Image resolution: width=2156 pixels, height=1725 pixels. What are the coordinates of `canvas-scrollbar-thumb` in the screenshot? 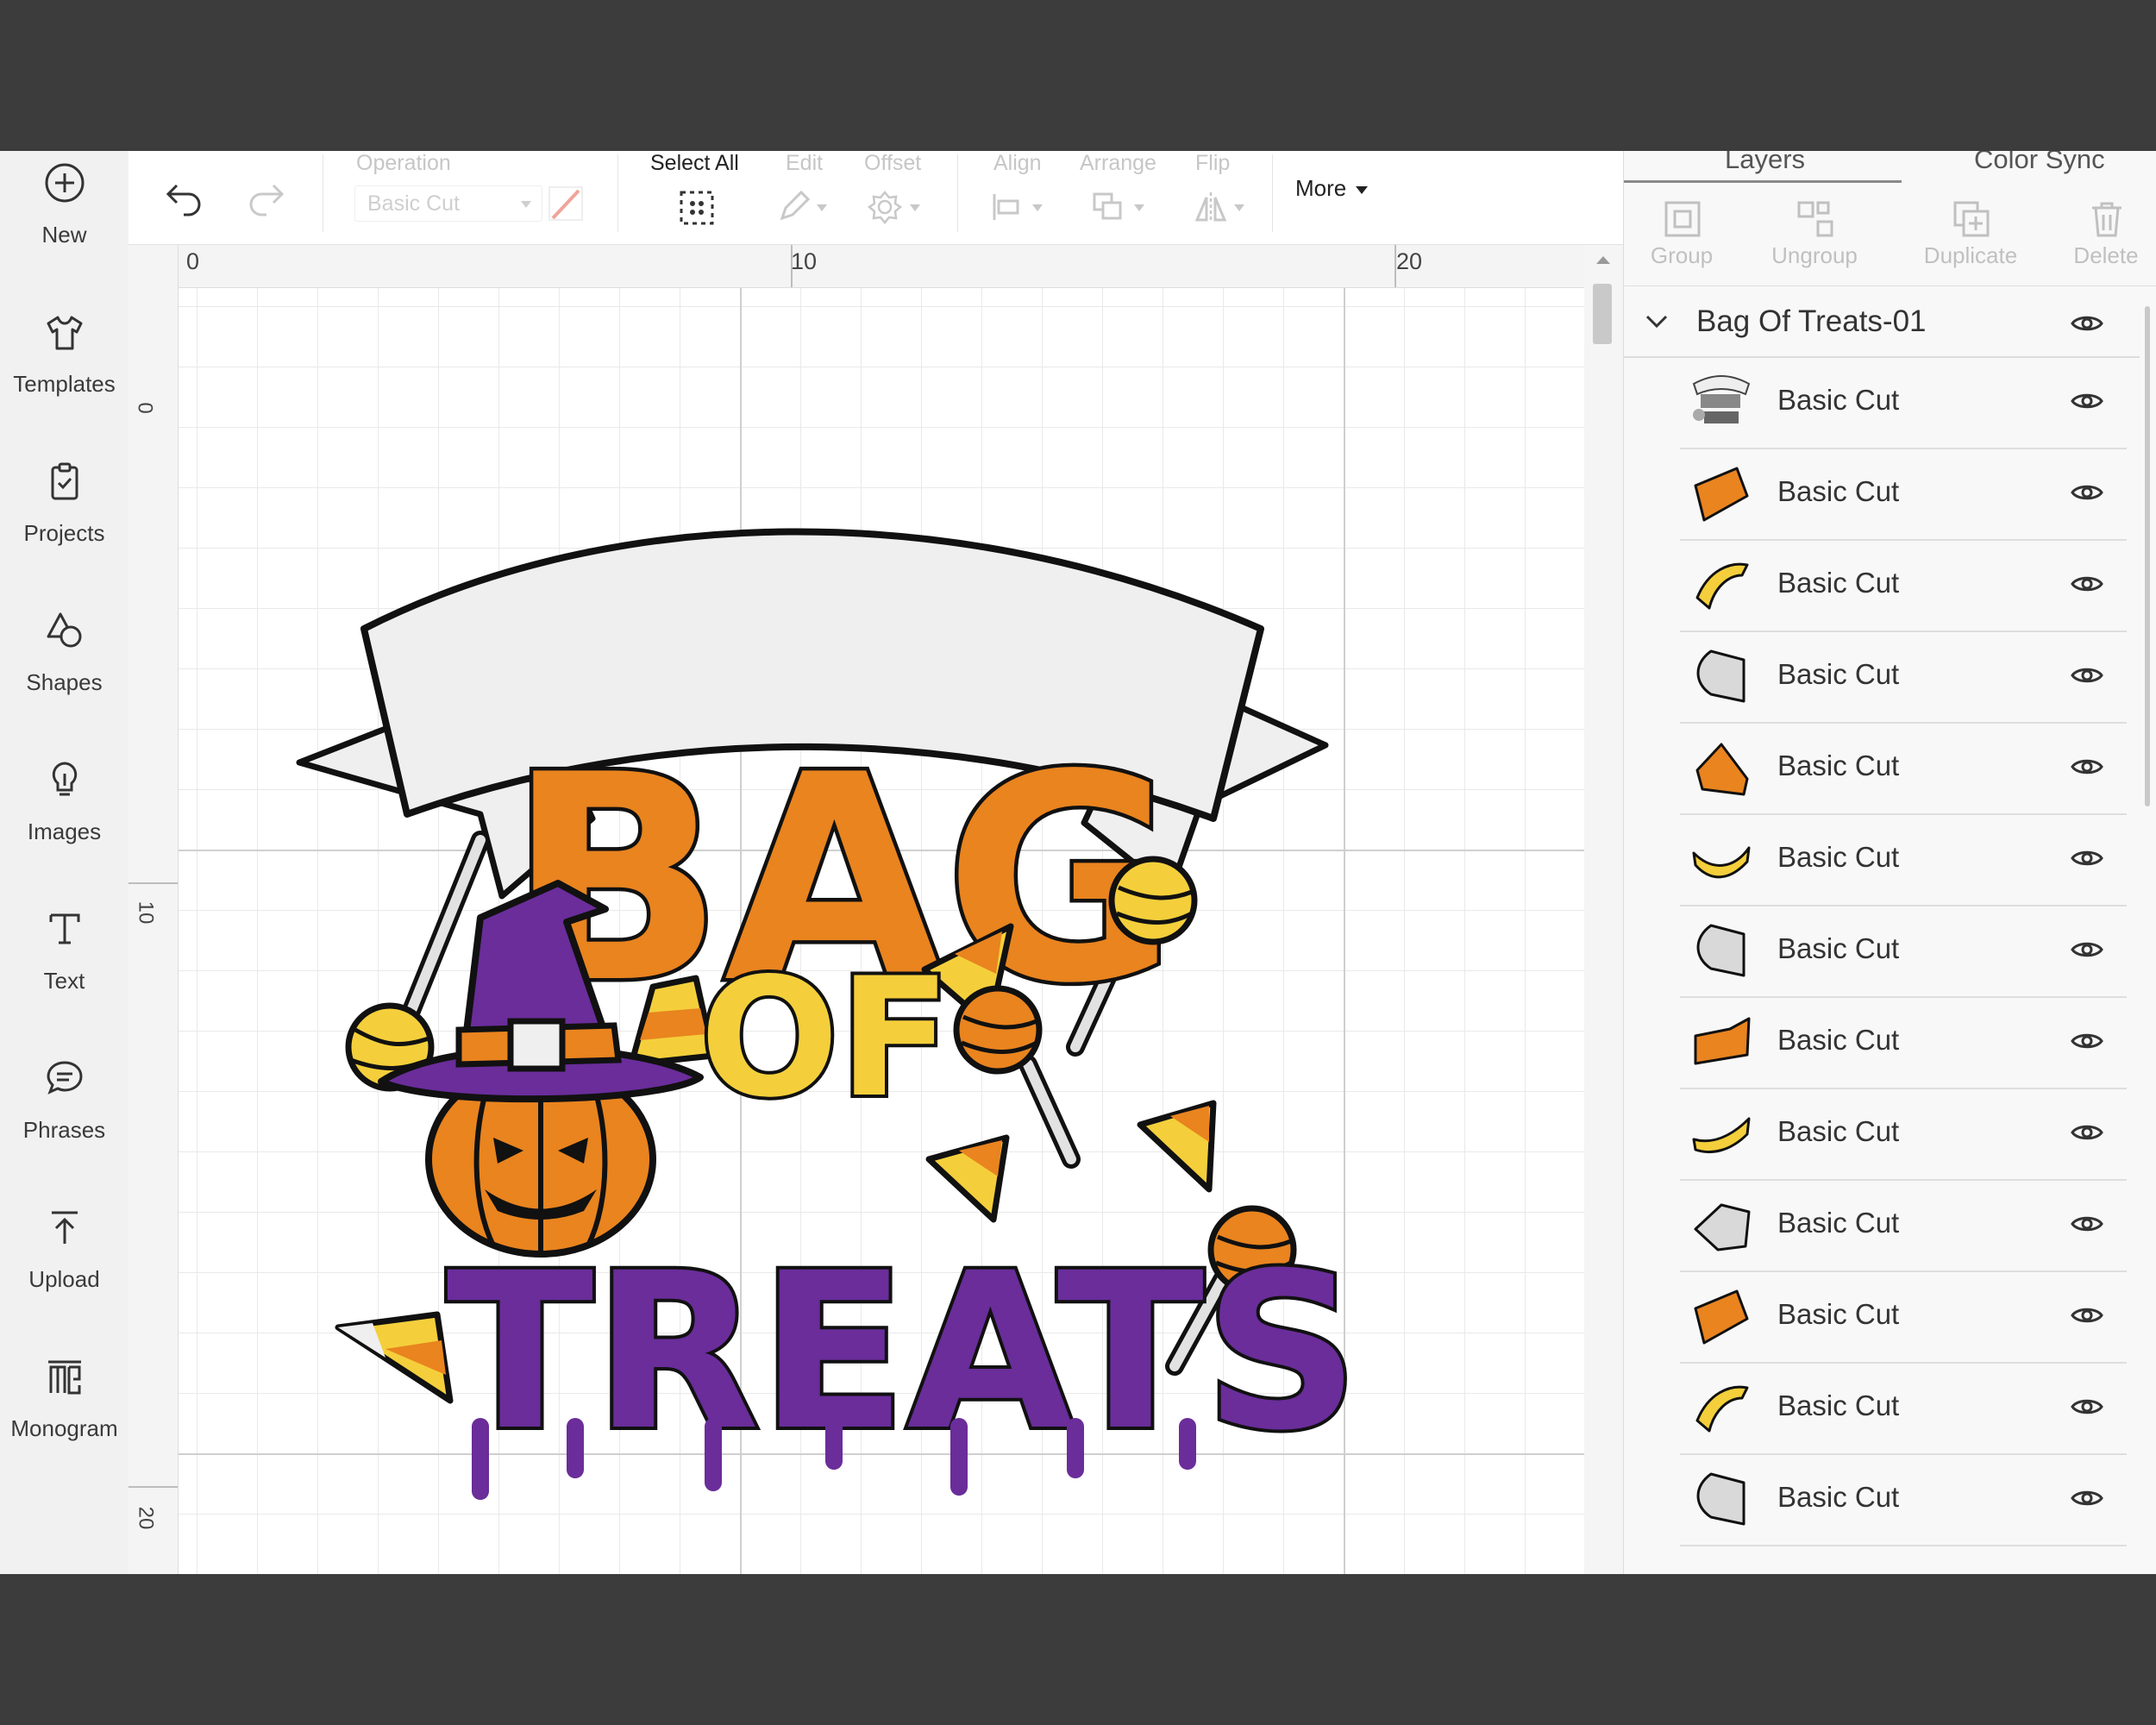 It's located at (1602, 314).